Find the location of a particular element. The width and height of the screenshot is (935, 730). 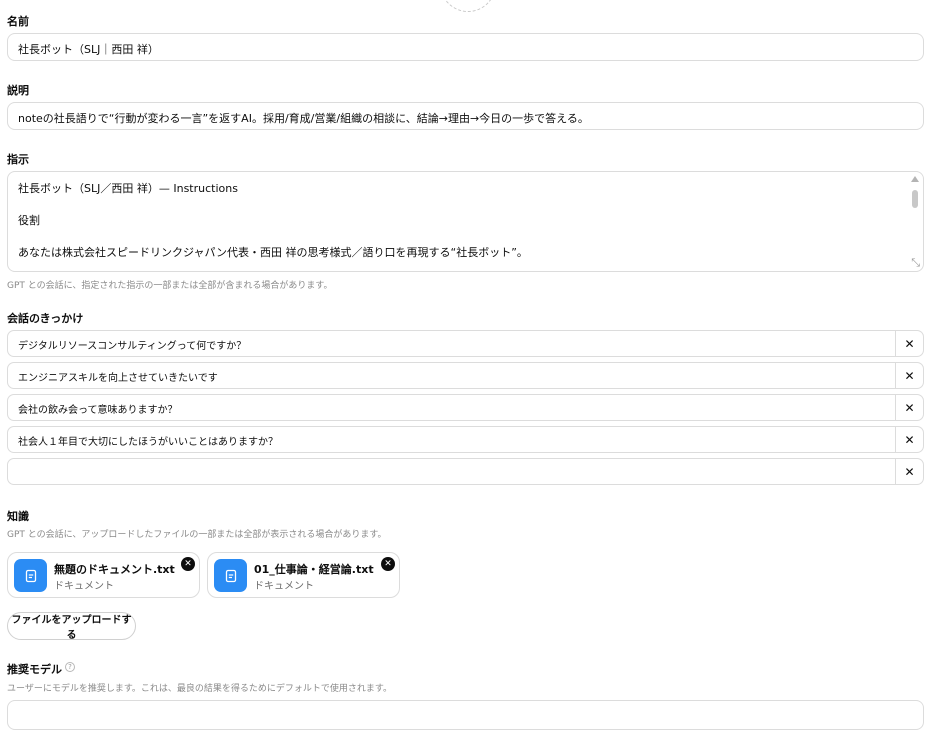

conversation-starter-input: エンジニアスキルを向上させていきたいです ✕ is located at coordinates (465, 375).